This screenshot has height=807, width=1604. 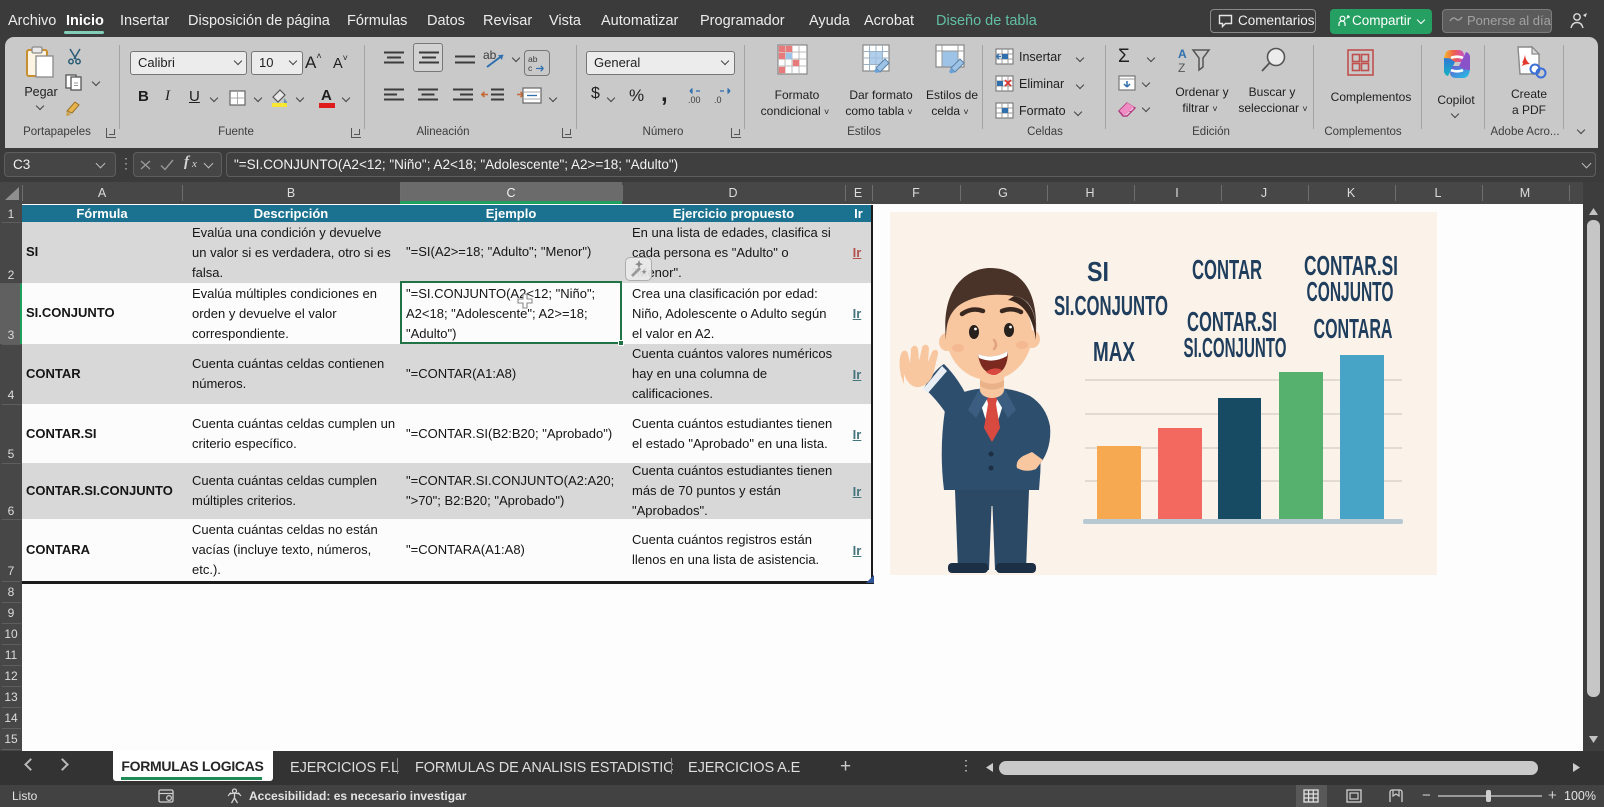 What do you see at coordinates (1182, 54) in the screenshot?
I see `svg-text: A` at bounding box center [1182, 54].